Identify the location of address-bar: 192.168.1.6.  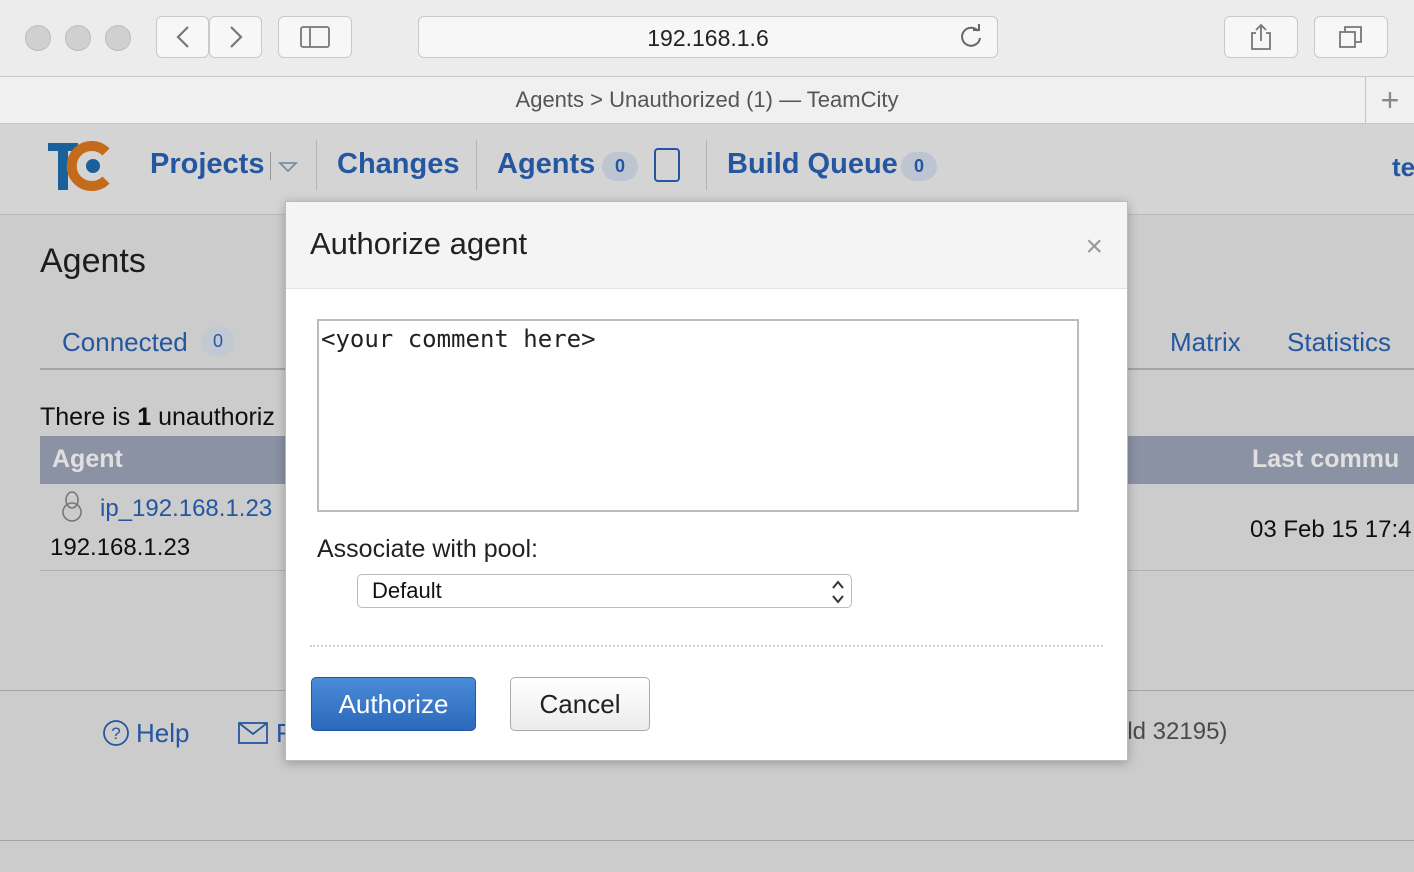
(708, 37).